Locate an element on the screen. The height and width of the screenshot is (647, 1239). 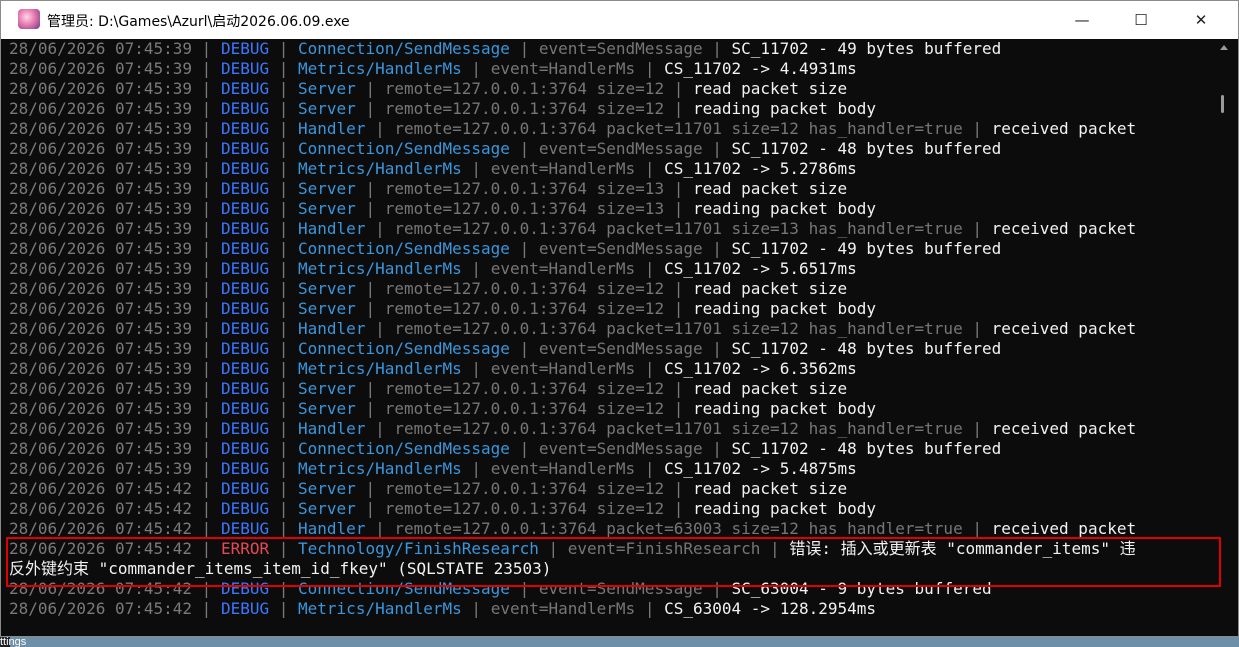
log-source: Technology/FinishResearch is located at coordinates (418, 548).